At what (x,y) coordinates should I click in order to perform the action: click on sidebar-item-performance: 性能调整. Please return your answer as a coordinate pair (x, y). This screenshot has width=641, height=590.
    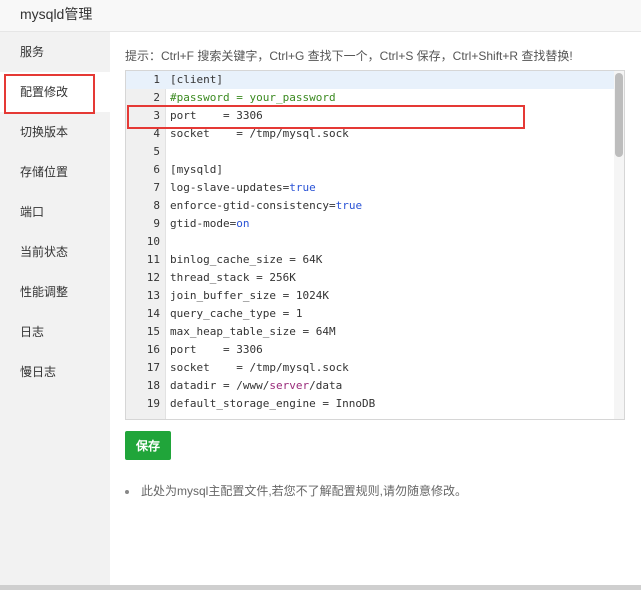
    Looking at the image, I should click on (55, 292).